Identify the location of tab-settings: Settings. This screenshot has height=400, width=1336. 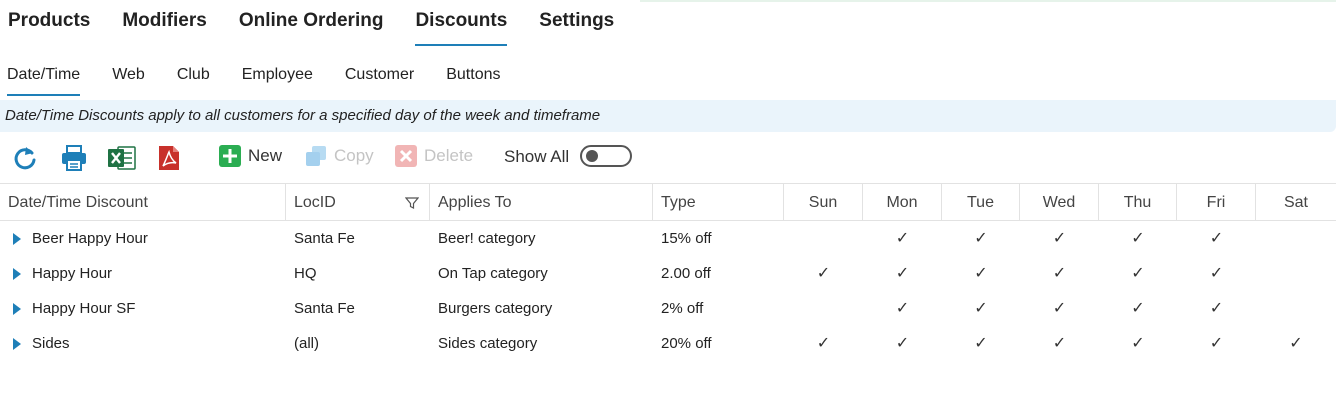
(576, 23).